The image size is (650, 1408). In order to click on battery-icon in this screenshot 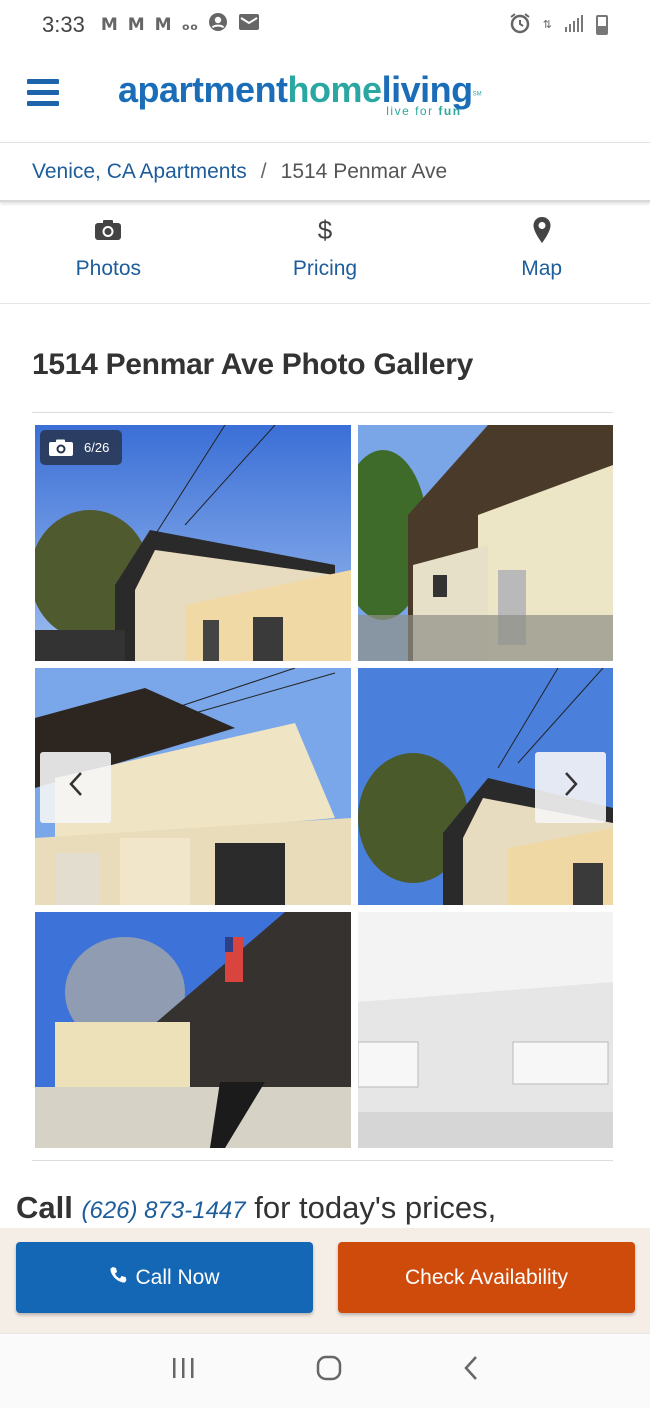, I will do `click(602, 25)`.